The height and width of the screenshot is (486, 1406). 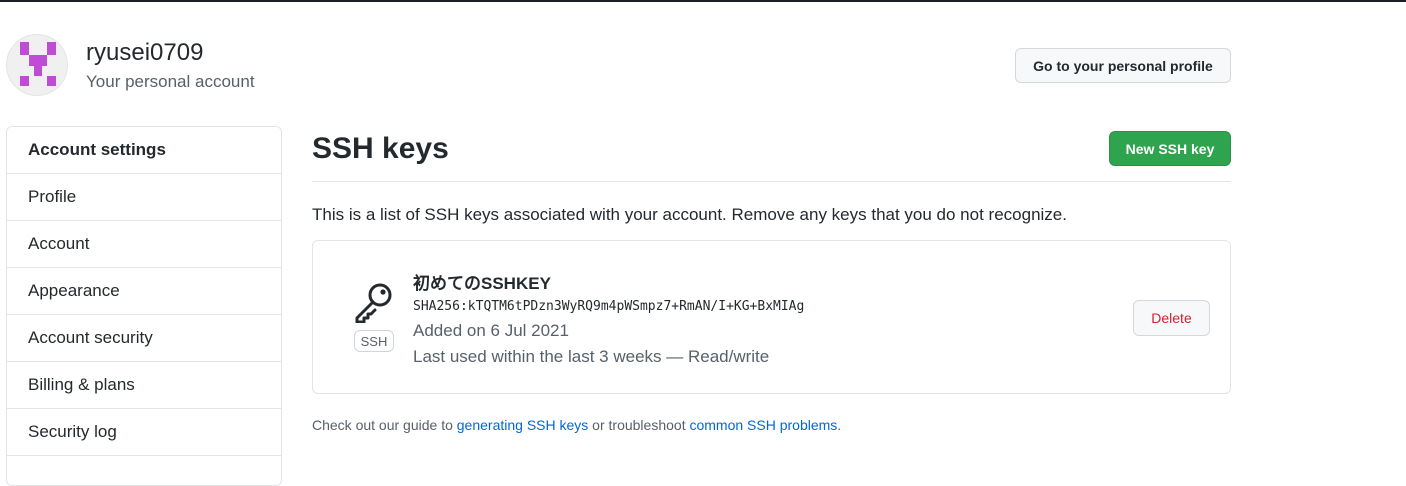 I want to click on sidebar-header-account-settings: Account settings, so click(x=144, y=150).